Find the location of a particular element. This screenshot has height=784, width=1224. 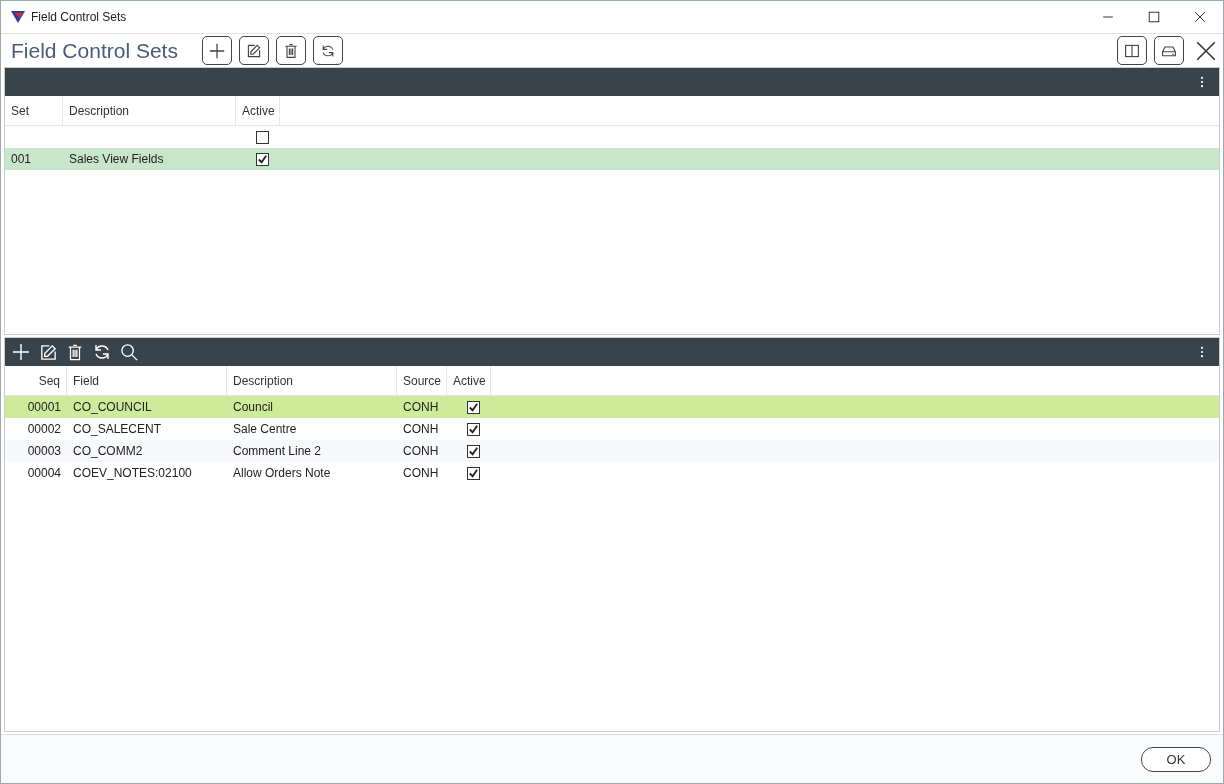

table-cell-text: Sale Centre is located at coordinates (265, 429).